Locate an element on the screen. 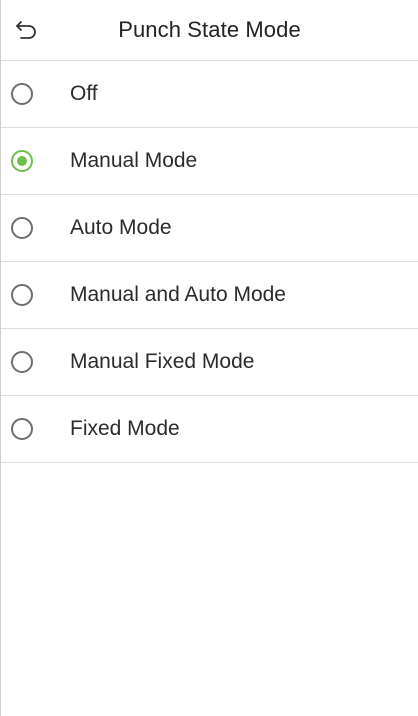  option-label: Off is located at coordinates (84, 93).